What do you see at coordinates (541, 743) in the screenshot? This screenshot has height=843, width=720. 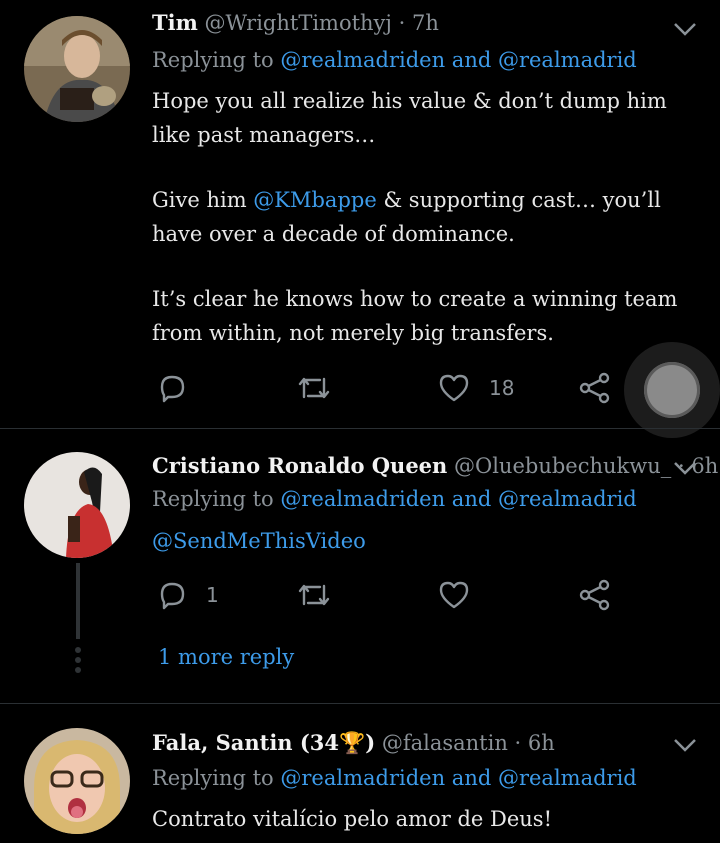 I see `timestamp: 6h` at bounding box center [541, 743].